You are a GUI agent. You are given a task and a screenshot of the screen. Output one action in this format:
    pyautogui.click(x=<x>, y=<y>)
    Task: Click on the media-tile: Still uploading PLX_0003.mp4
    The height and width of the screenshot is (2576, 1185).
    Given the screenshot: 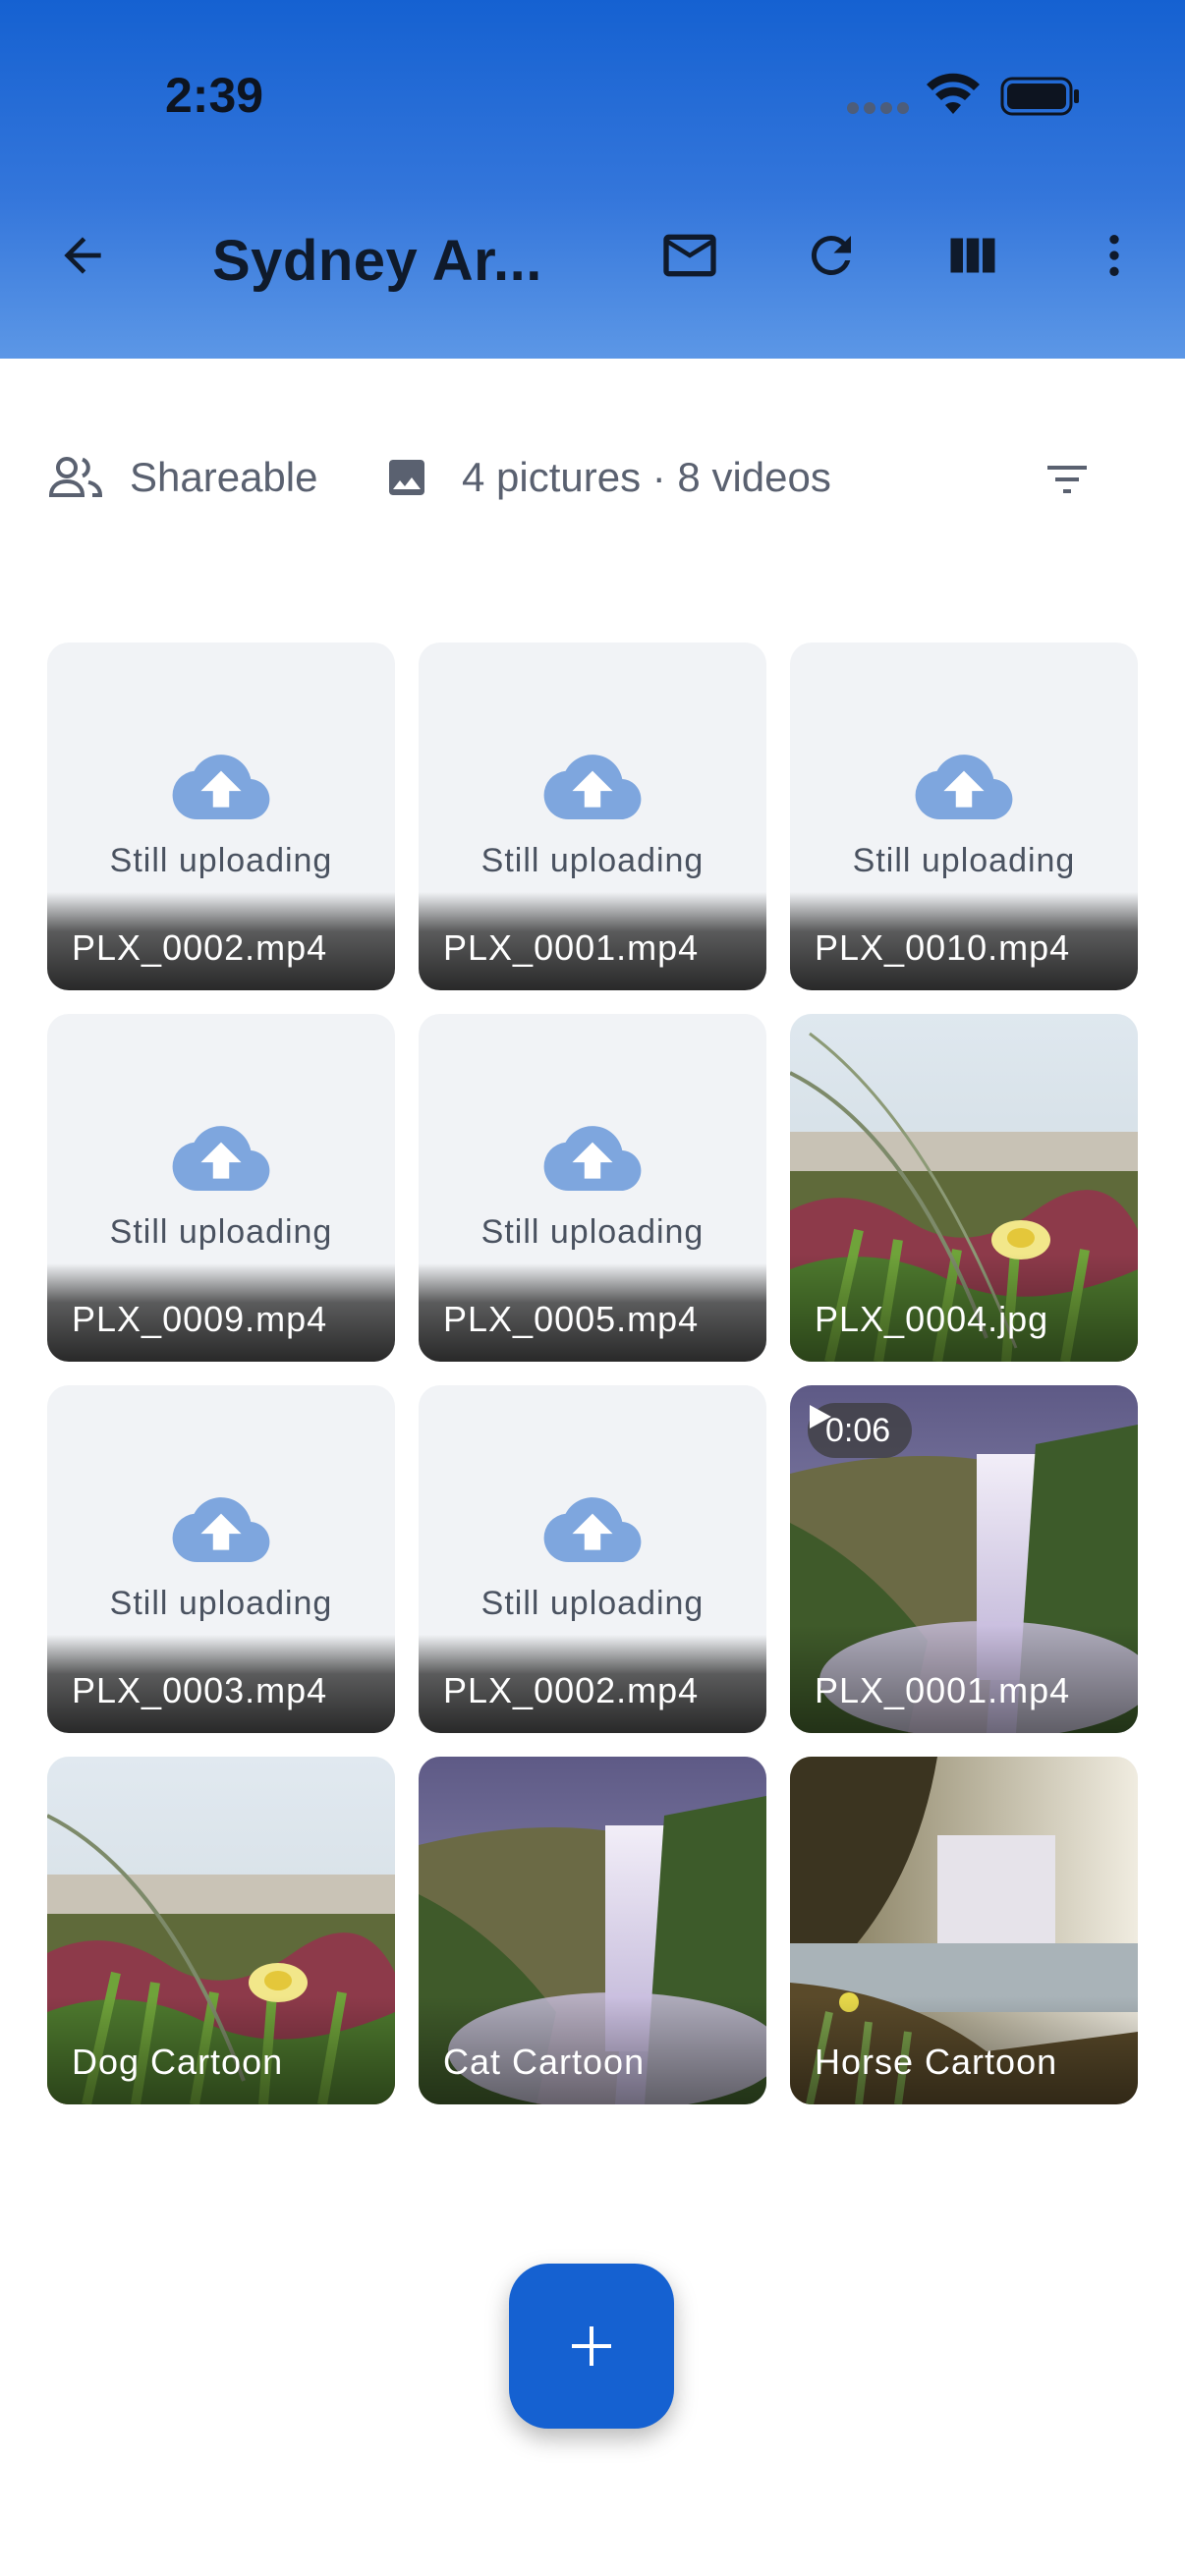 What is the action you would take?
    pyautogui.click(x=221, y=1559)
    